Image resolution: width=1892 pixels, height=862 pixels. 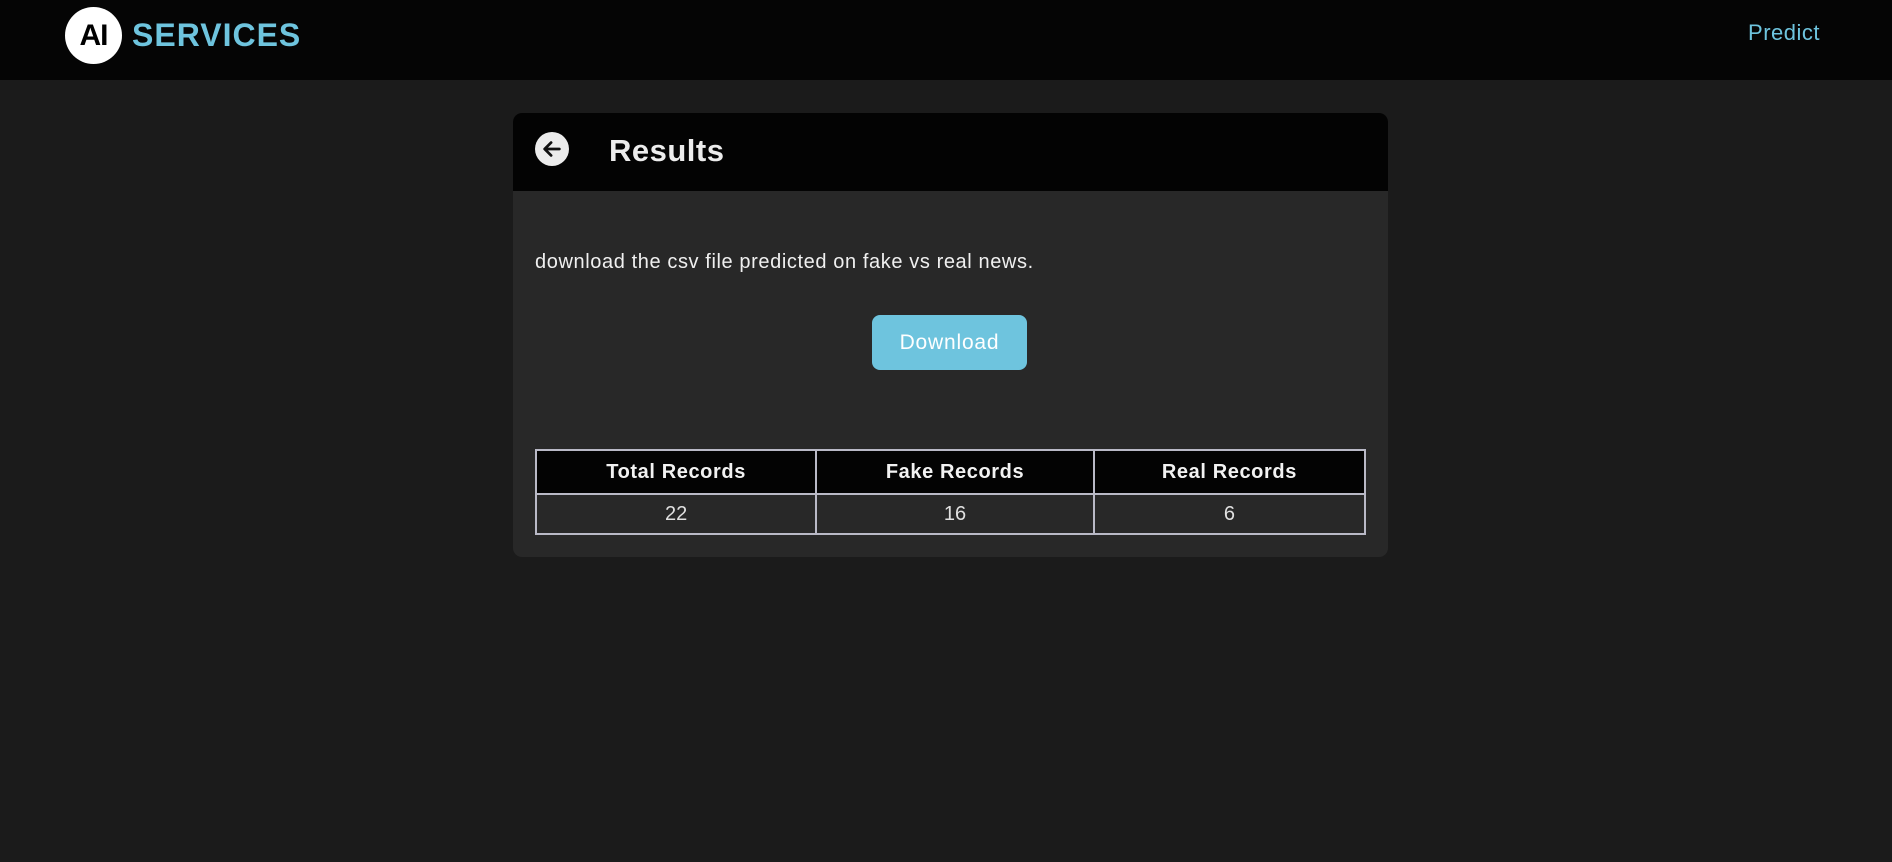 I want to click on arrow-left-circle-icon, so click(x=552, y=149).